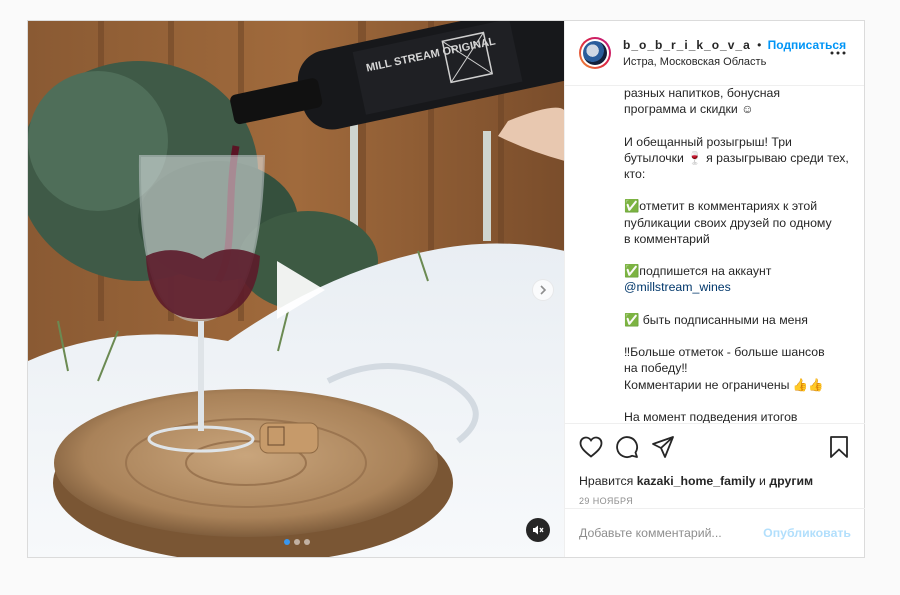 The height and width of the screenshot is (595, 900). I want to click on location-link: Истра, Московская Область, so click(724, 62).